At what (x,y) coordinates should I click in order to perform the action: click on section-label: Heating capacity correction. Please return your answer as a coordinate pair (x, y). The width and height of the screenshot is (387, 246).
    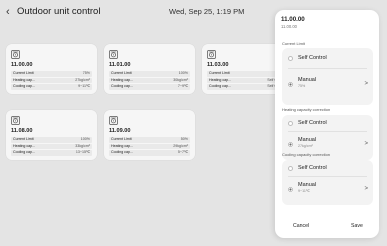
    Looking at the image, I should click on (306, 109).